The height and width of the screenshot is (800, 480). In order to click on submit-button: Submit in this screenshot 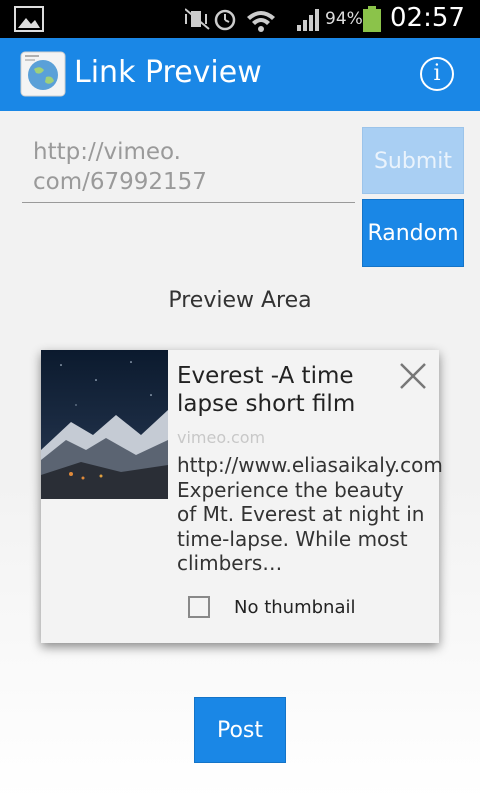, I will do `click(413, 160)`.